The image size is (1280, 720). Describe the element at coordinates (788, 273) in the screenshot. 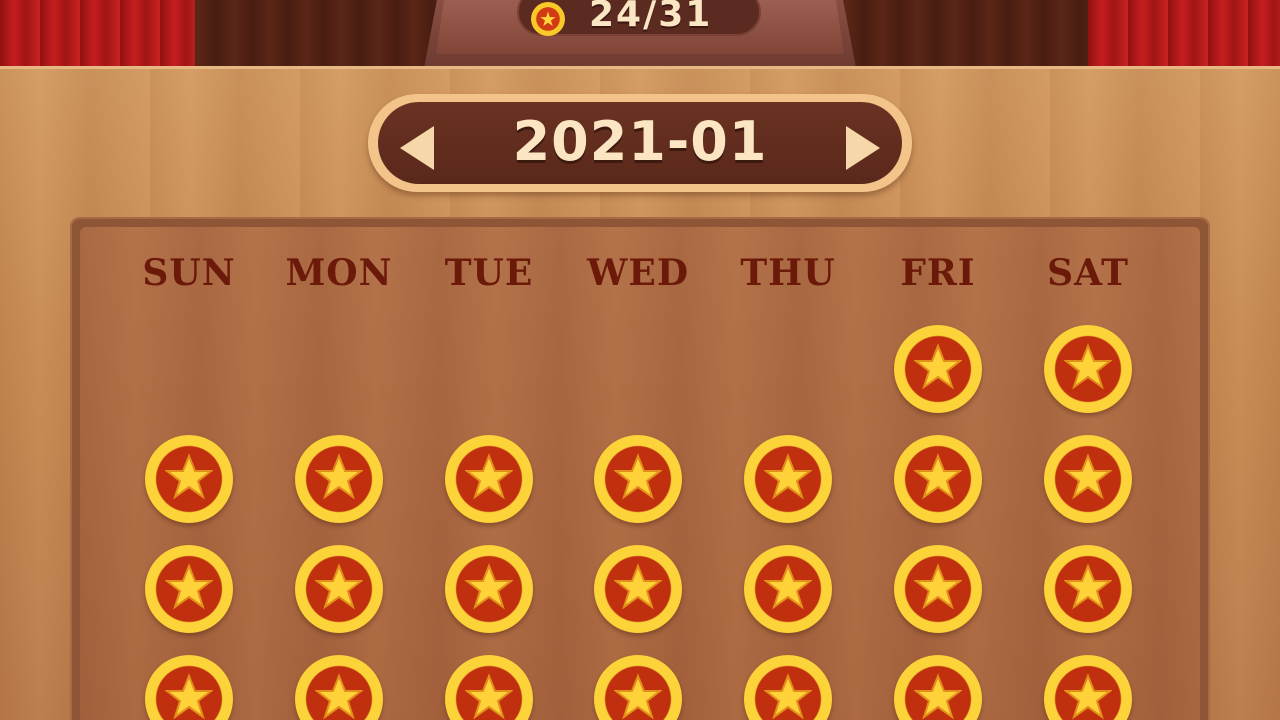

I see `weekday-thu: THU` at that location.